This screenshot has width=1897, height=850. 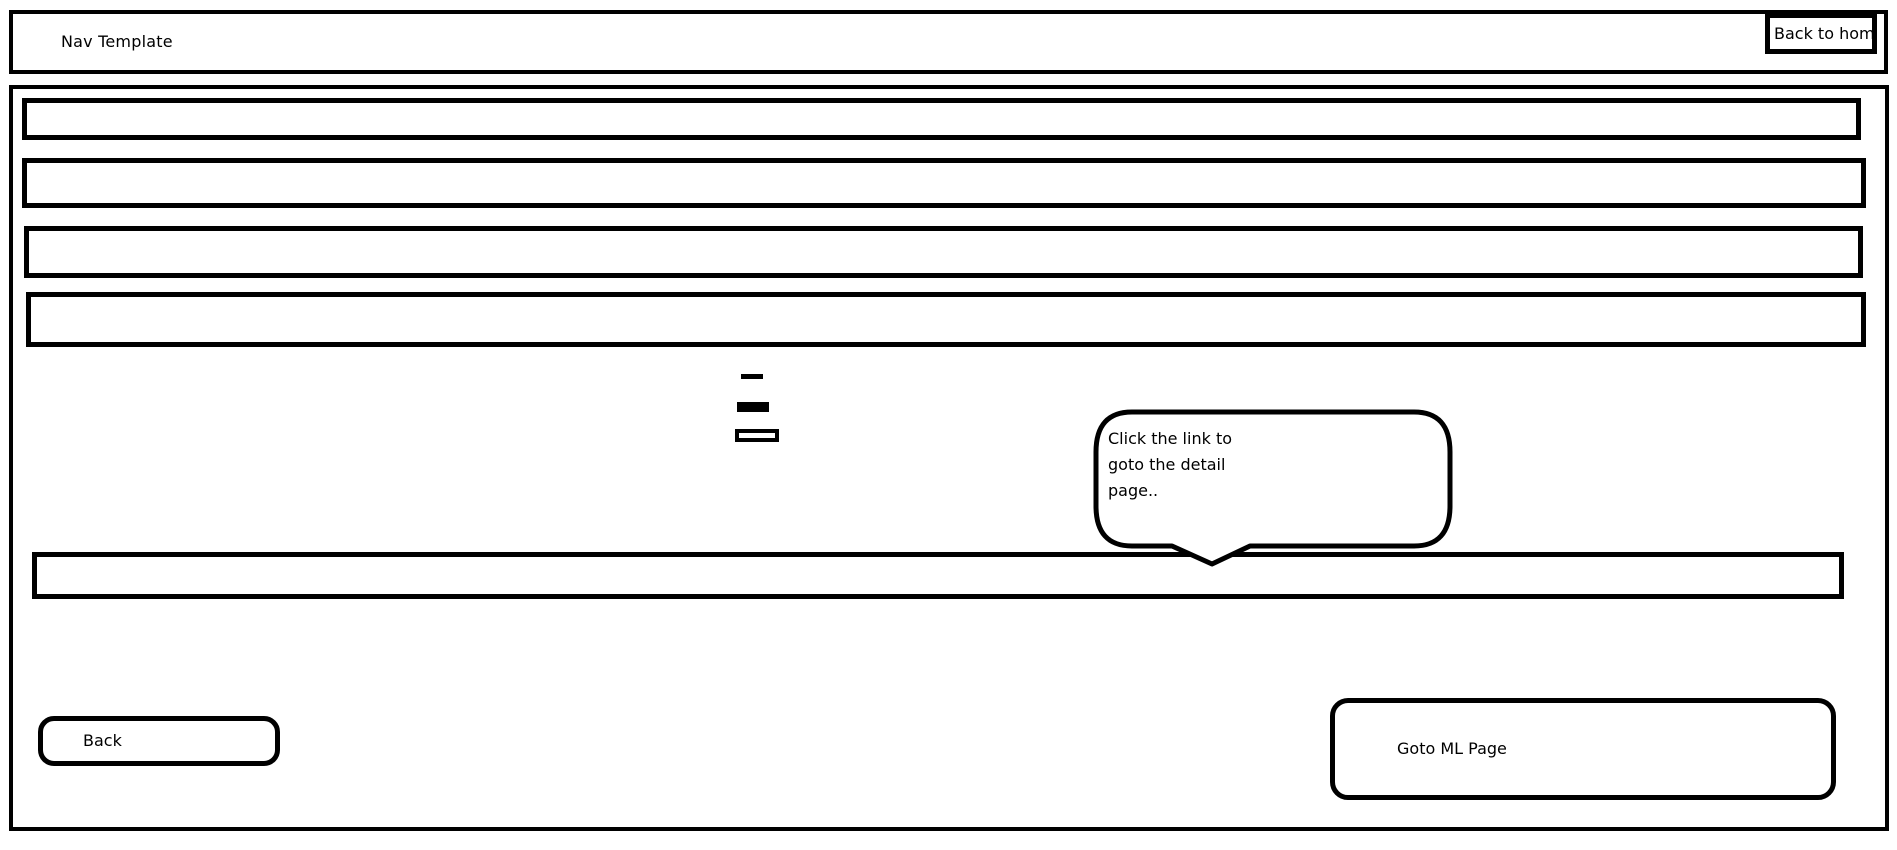 I want to click on callout-line-1: Click the link to, so click(x=1170, y=438).